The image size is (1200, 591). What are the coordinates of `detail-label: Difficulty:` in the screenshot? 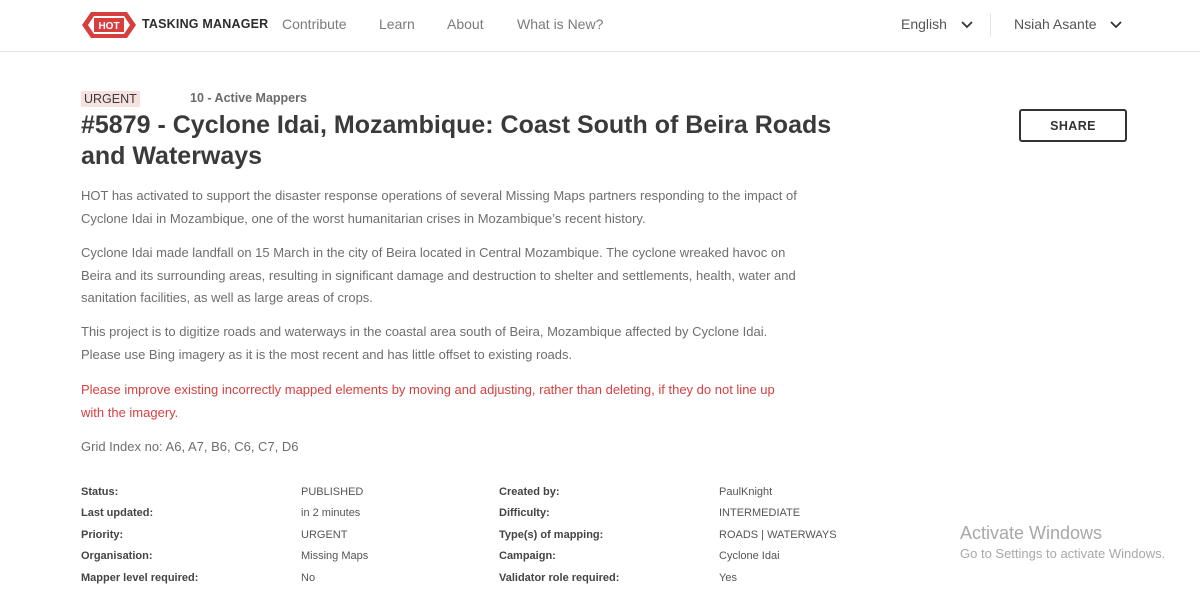 It's located at (524, 513).